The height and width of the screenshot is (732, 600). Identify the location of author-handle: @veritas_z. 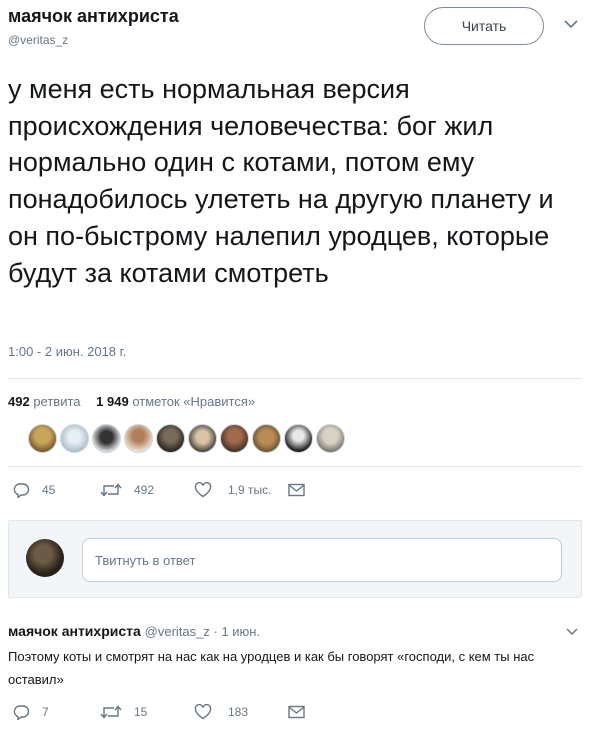
(38, 40).